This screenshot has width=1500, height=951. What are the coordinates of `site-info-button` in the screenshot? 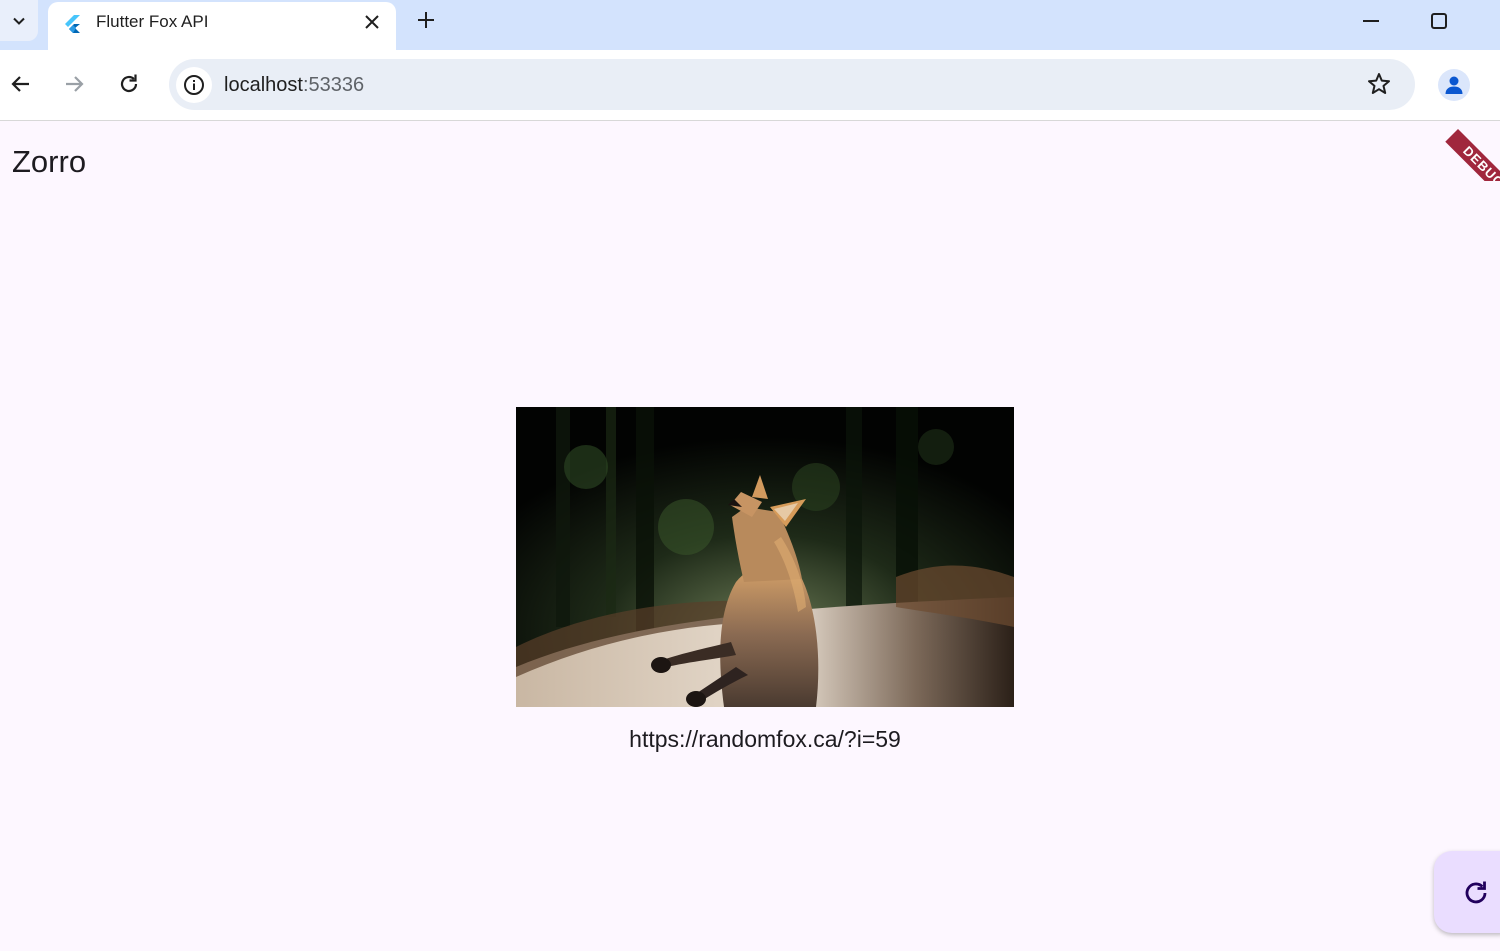 It's located at (194, 85).